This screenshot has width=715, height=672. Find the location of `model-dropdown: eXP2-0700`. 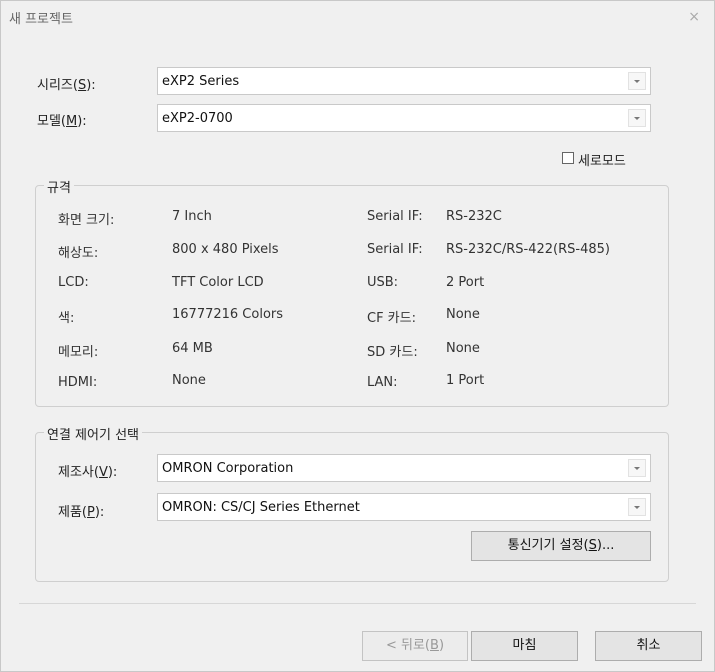

model-dropdown: eXP2-0700 is located at coordinates (404, 118).